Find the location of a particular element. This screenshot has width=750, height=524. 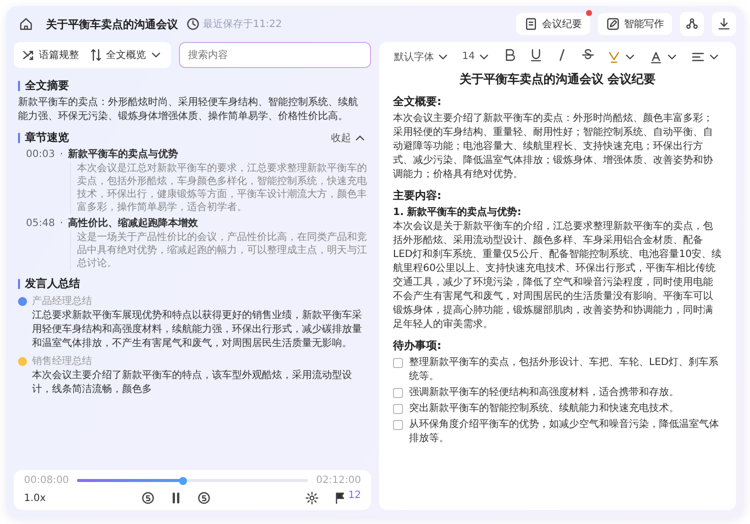

toolbar-button: 智能写作 is located at coordinates (635, 24).